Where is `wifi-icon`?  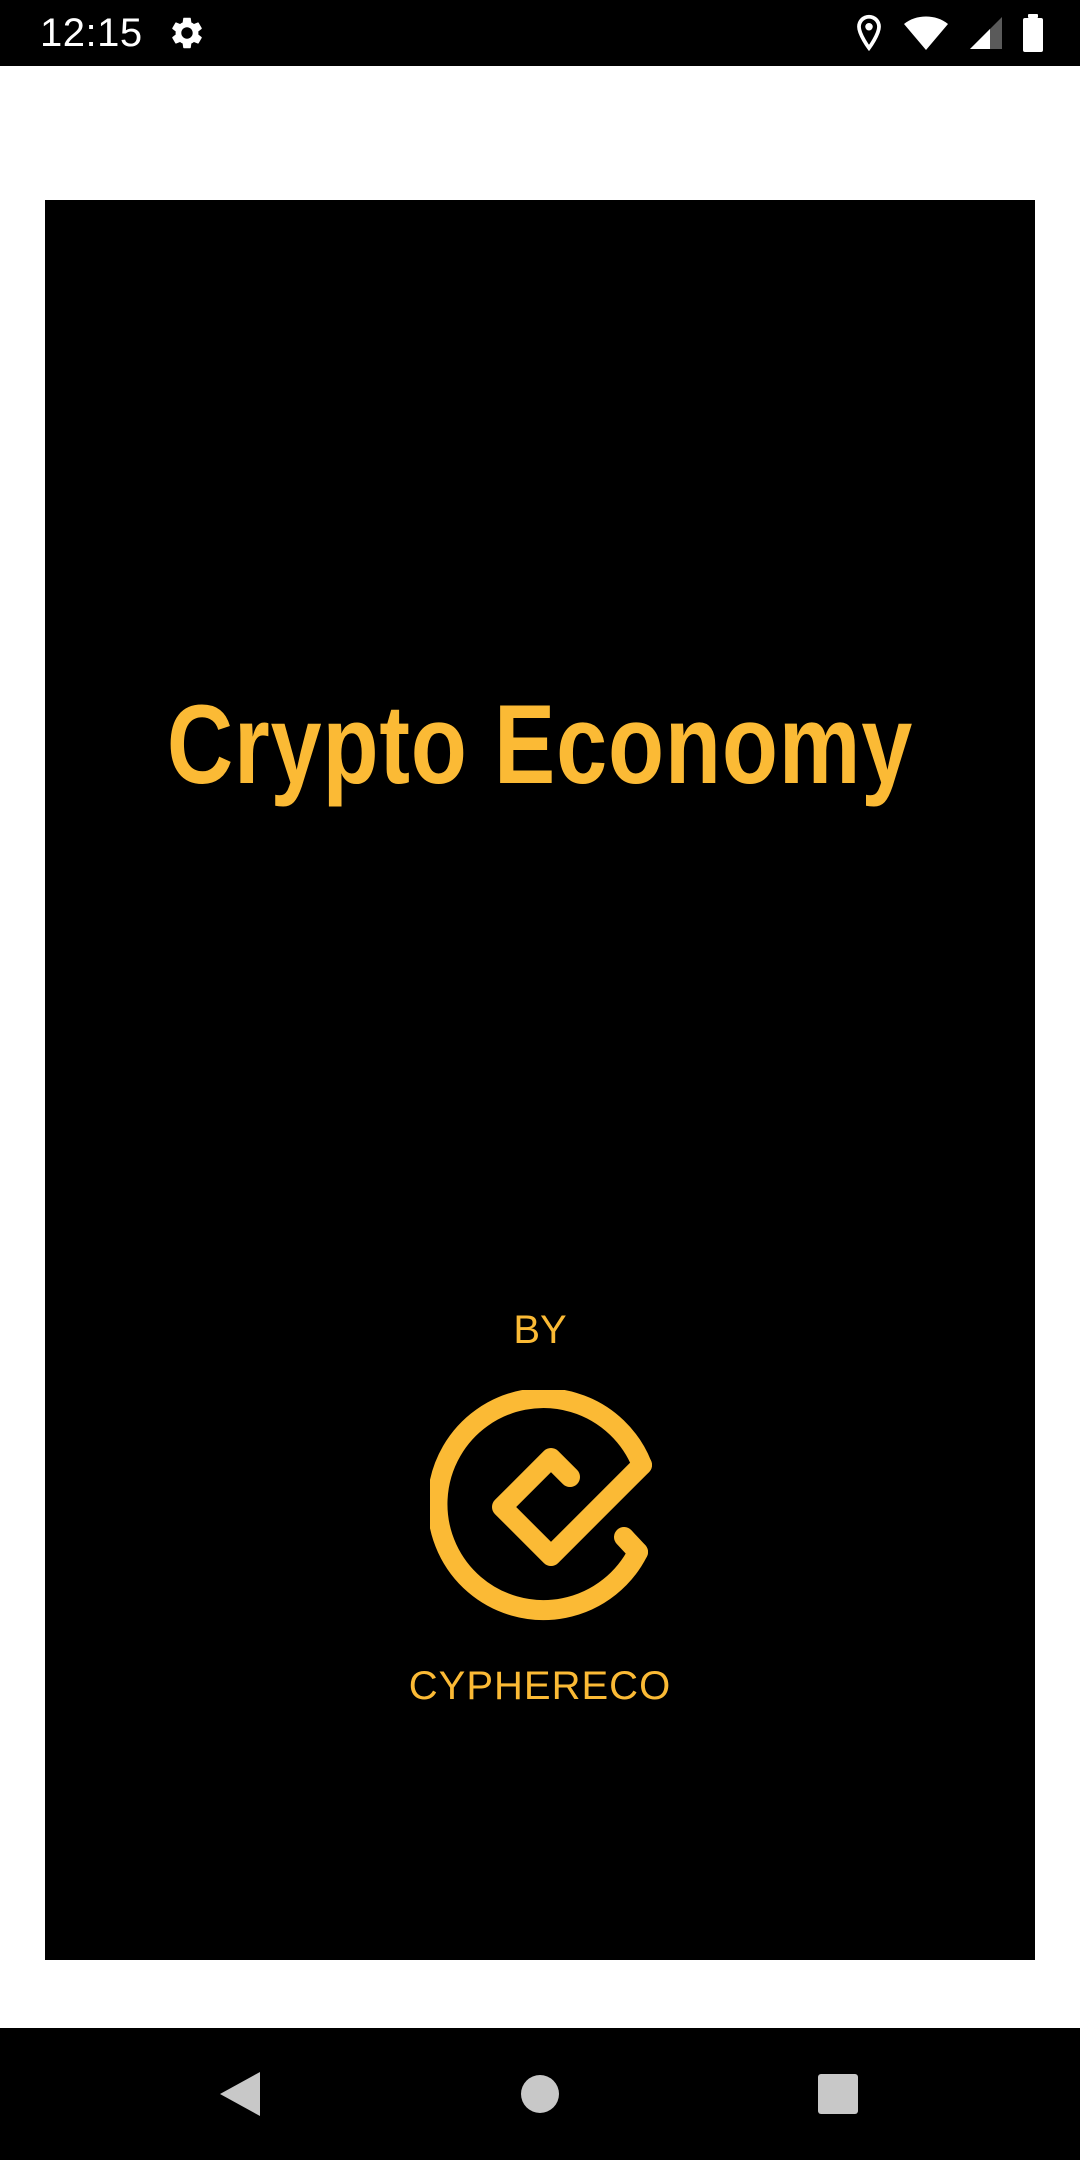 wifi-icon is located at coordinates (926, 33).